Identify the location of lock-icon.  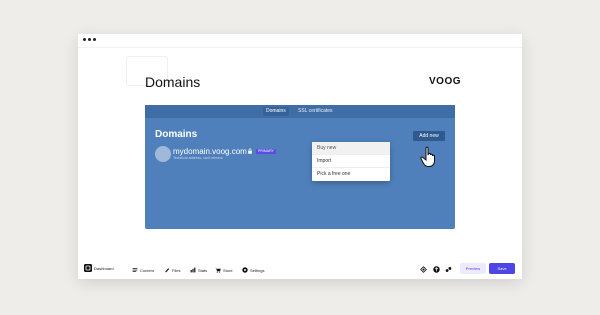
(250, 151).